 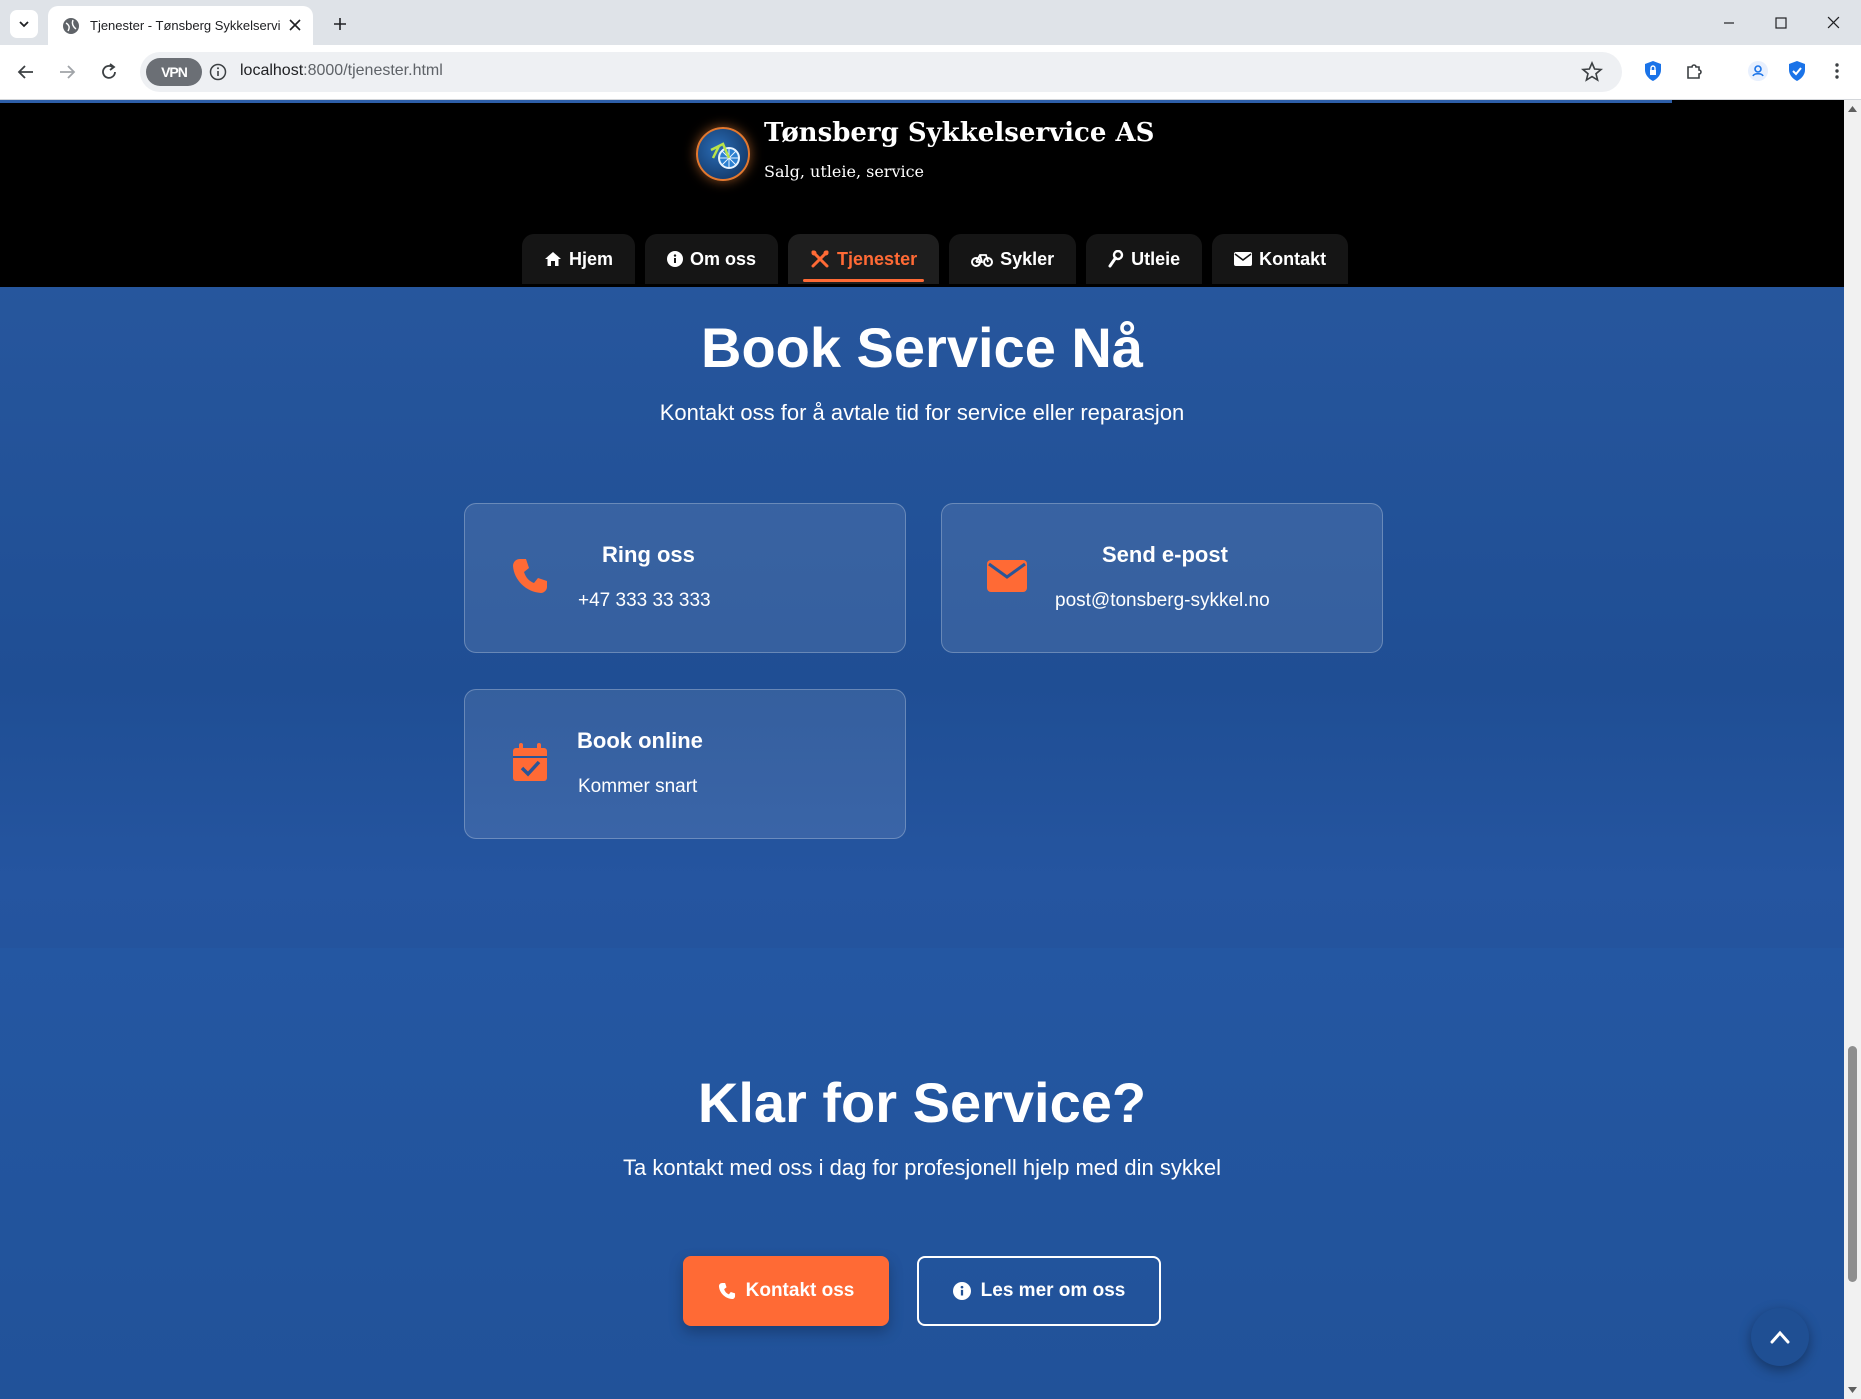 I want to click on card-title: Ring oss, so click(x=648, y=554).